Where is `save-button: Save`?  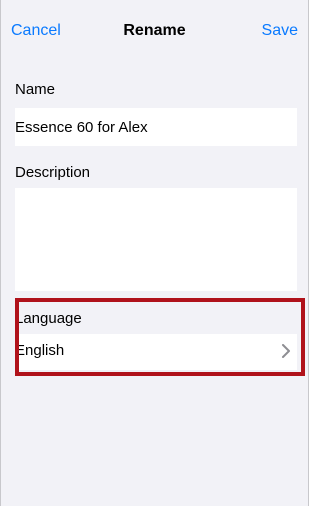 save-button: Save is located at coordinates (280, 31).